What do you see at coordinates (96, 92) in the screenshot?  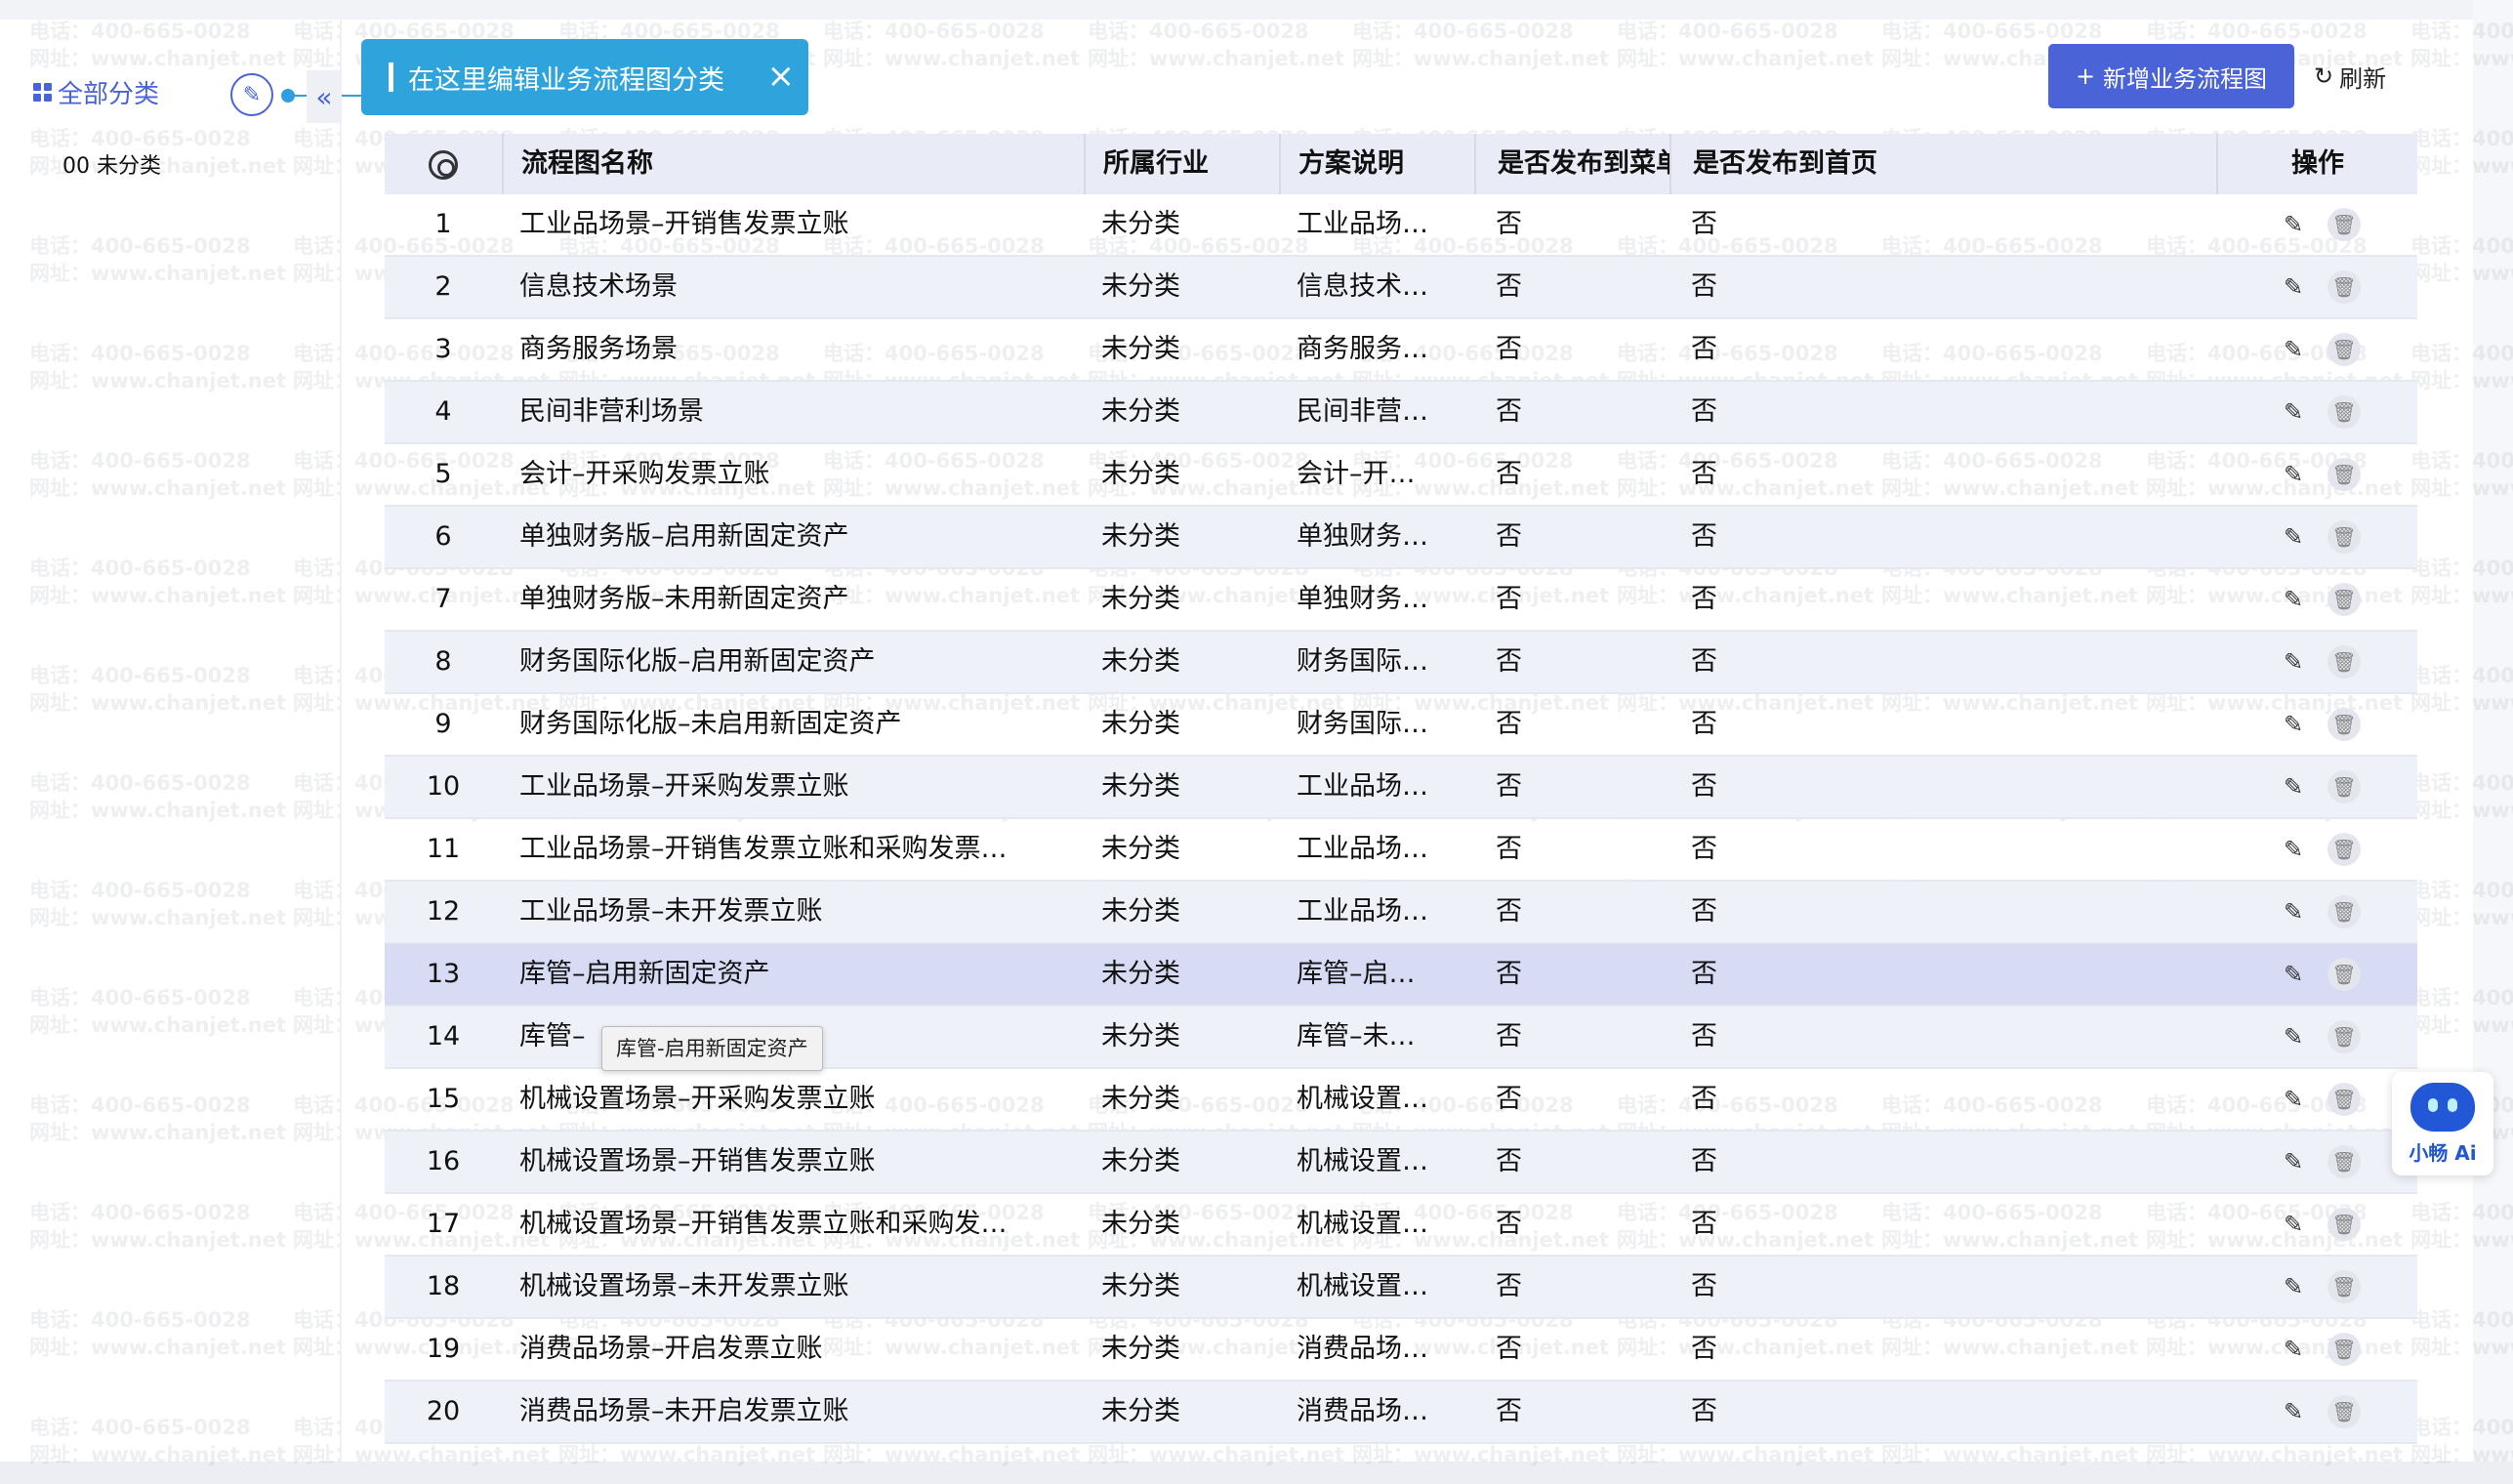 I see `all-categories: 全部分类` at bounding box center [96, 92].